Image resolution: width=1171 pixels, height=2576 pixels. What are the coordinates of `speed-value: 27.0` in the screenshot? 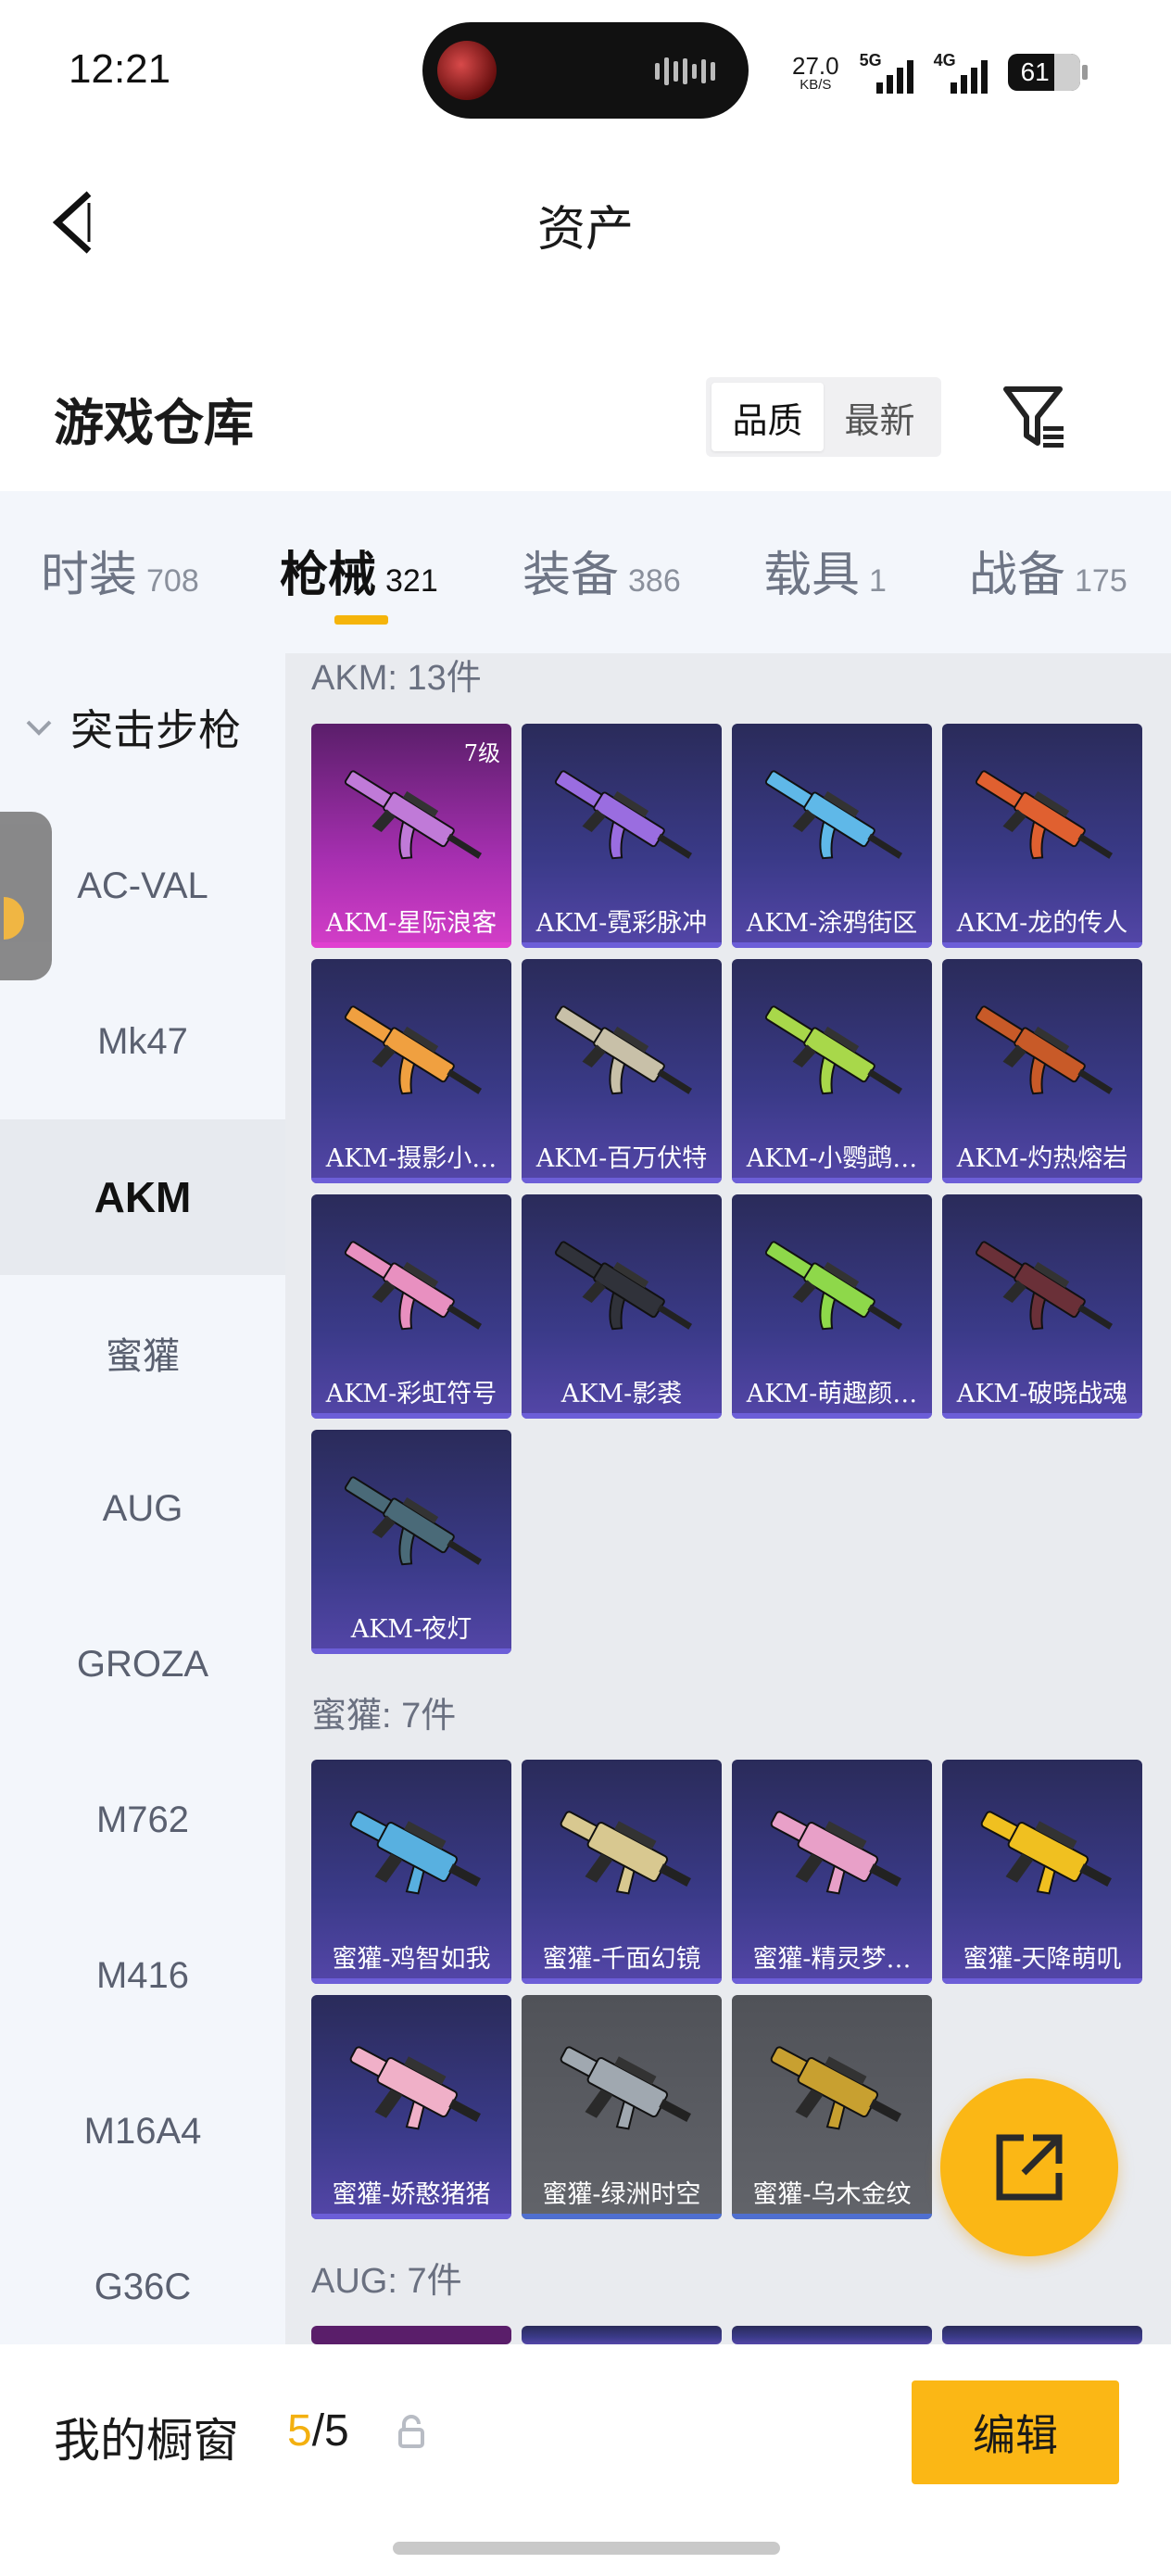 It's located at (816, 65).